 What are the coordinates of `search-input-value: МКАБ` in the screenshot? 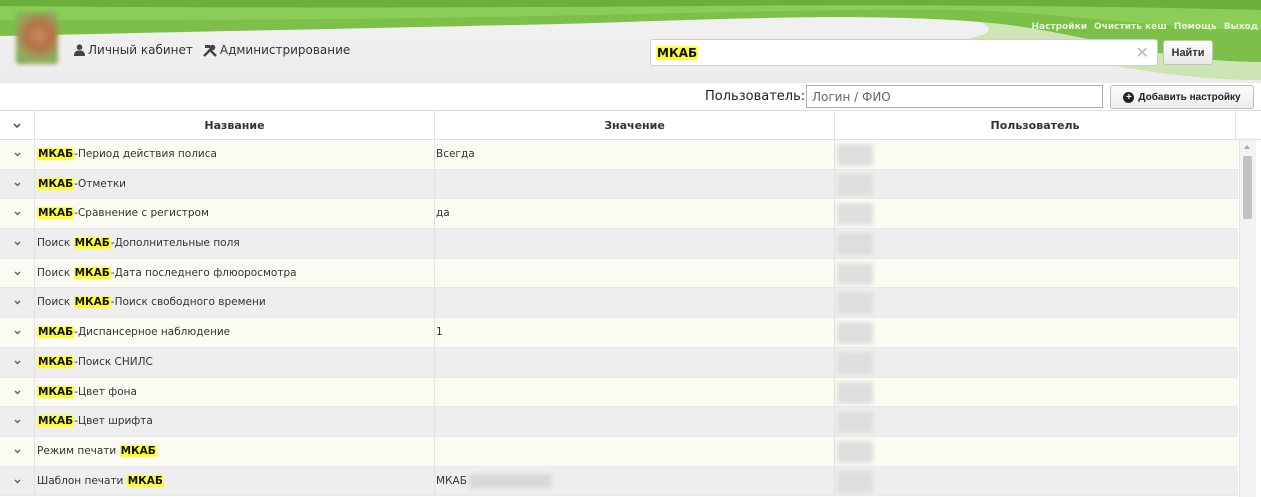 It's located at (677, 53).